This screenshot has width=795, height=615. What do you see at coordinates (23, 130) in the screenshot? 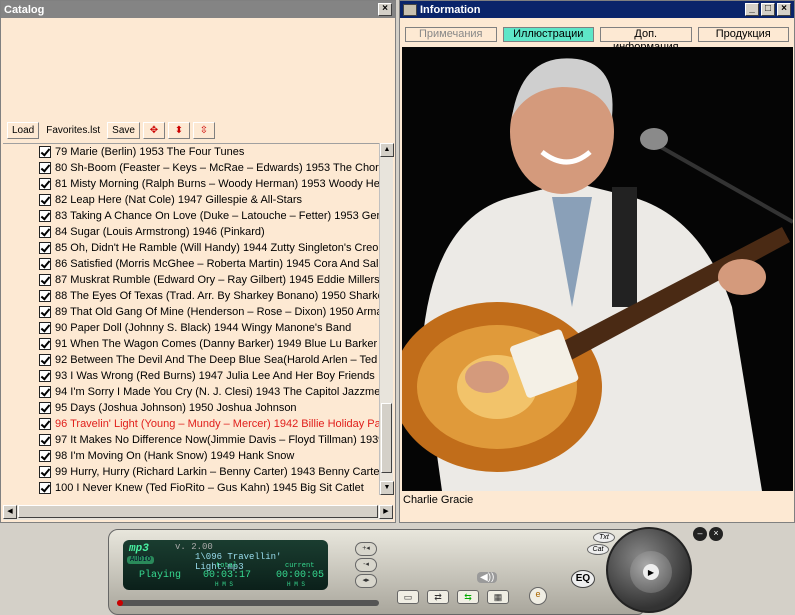
I see `load-button: Load` at bounding box center [23, 130].